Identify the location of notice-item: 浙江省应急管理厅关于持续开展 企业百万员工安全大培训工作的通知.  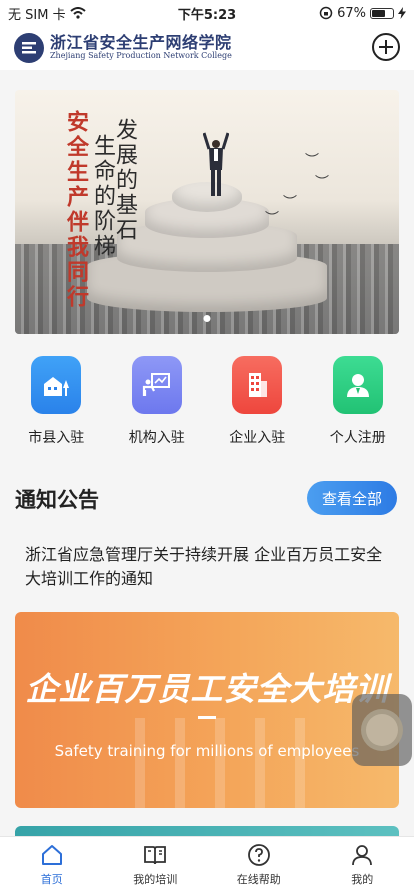
(208, 567).